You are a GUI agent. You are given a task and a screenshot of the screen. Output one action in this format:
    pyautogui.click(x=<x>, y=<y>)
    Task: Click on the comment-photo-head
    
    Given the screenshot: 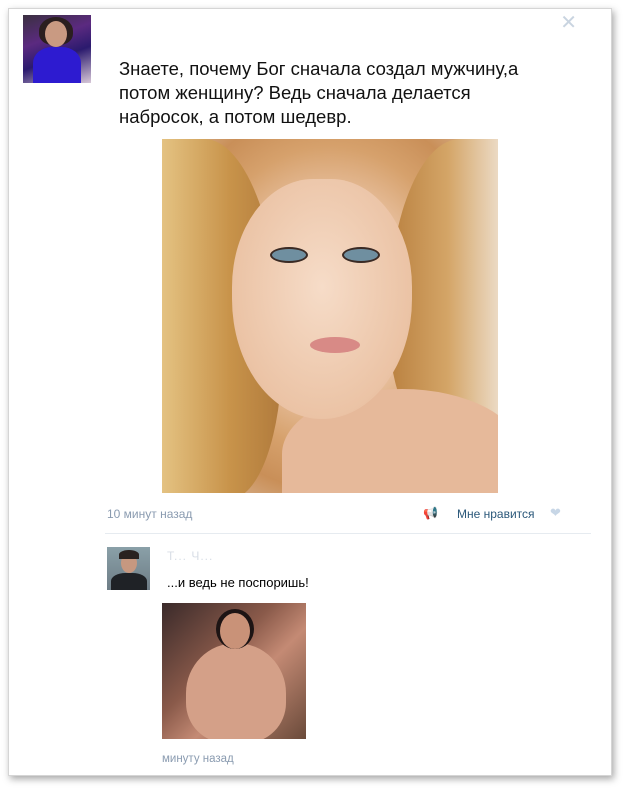 What is the action you would take?
    pyautogui.click(x=235, y=631)
    